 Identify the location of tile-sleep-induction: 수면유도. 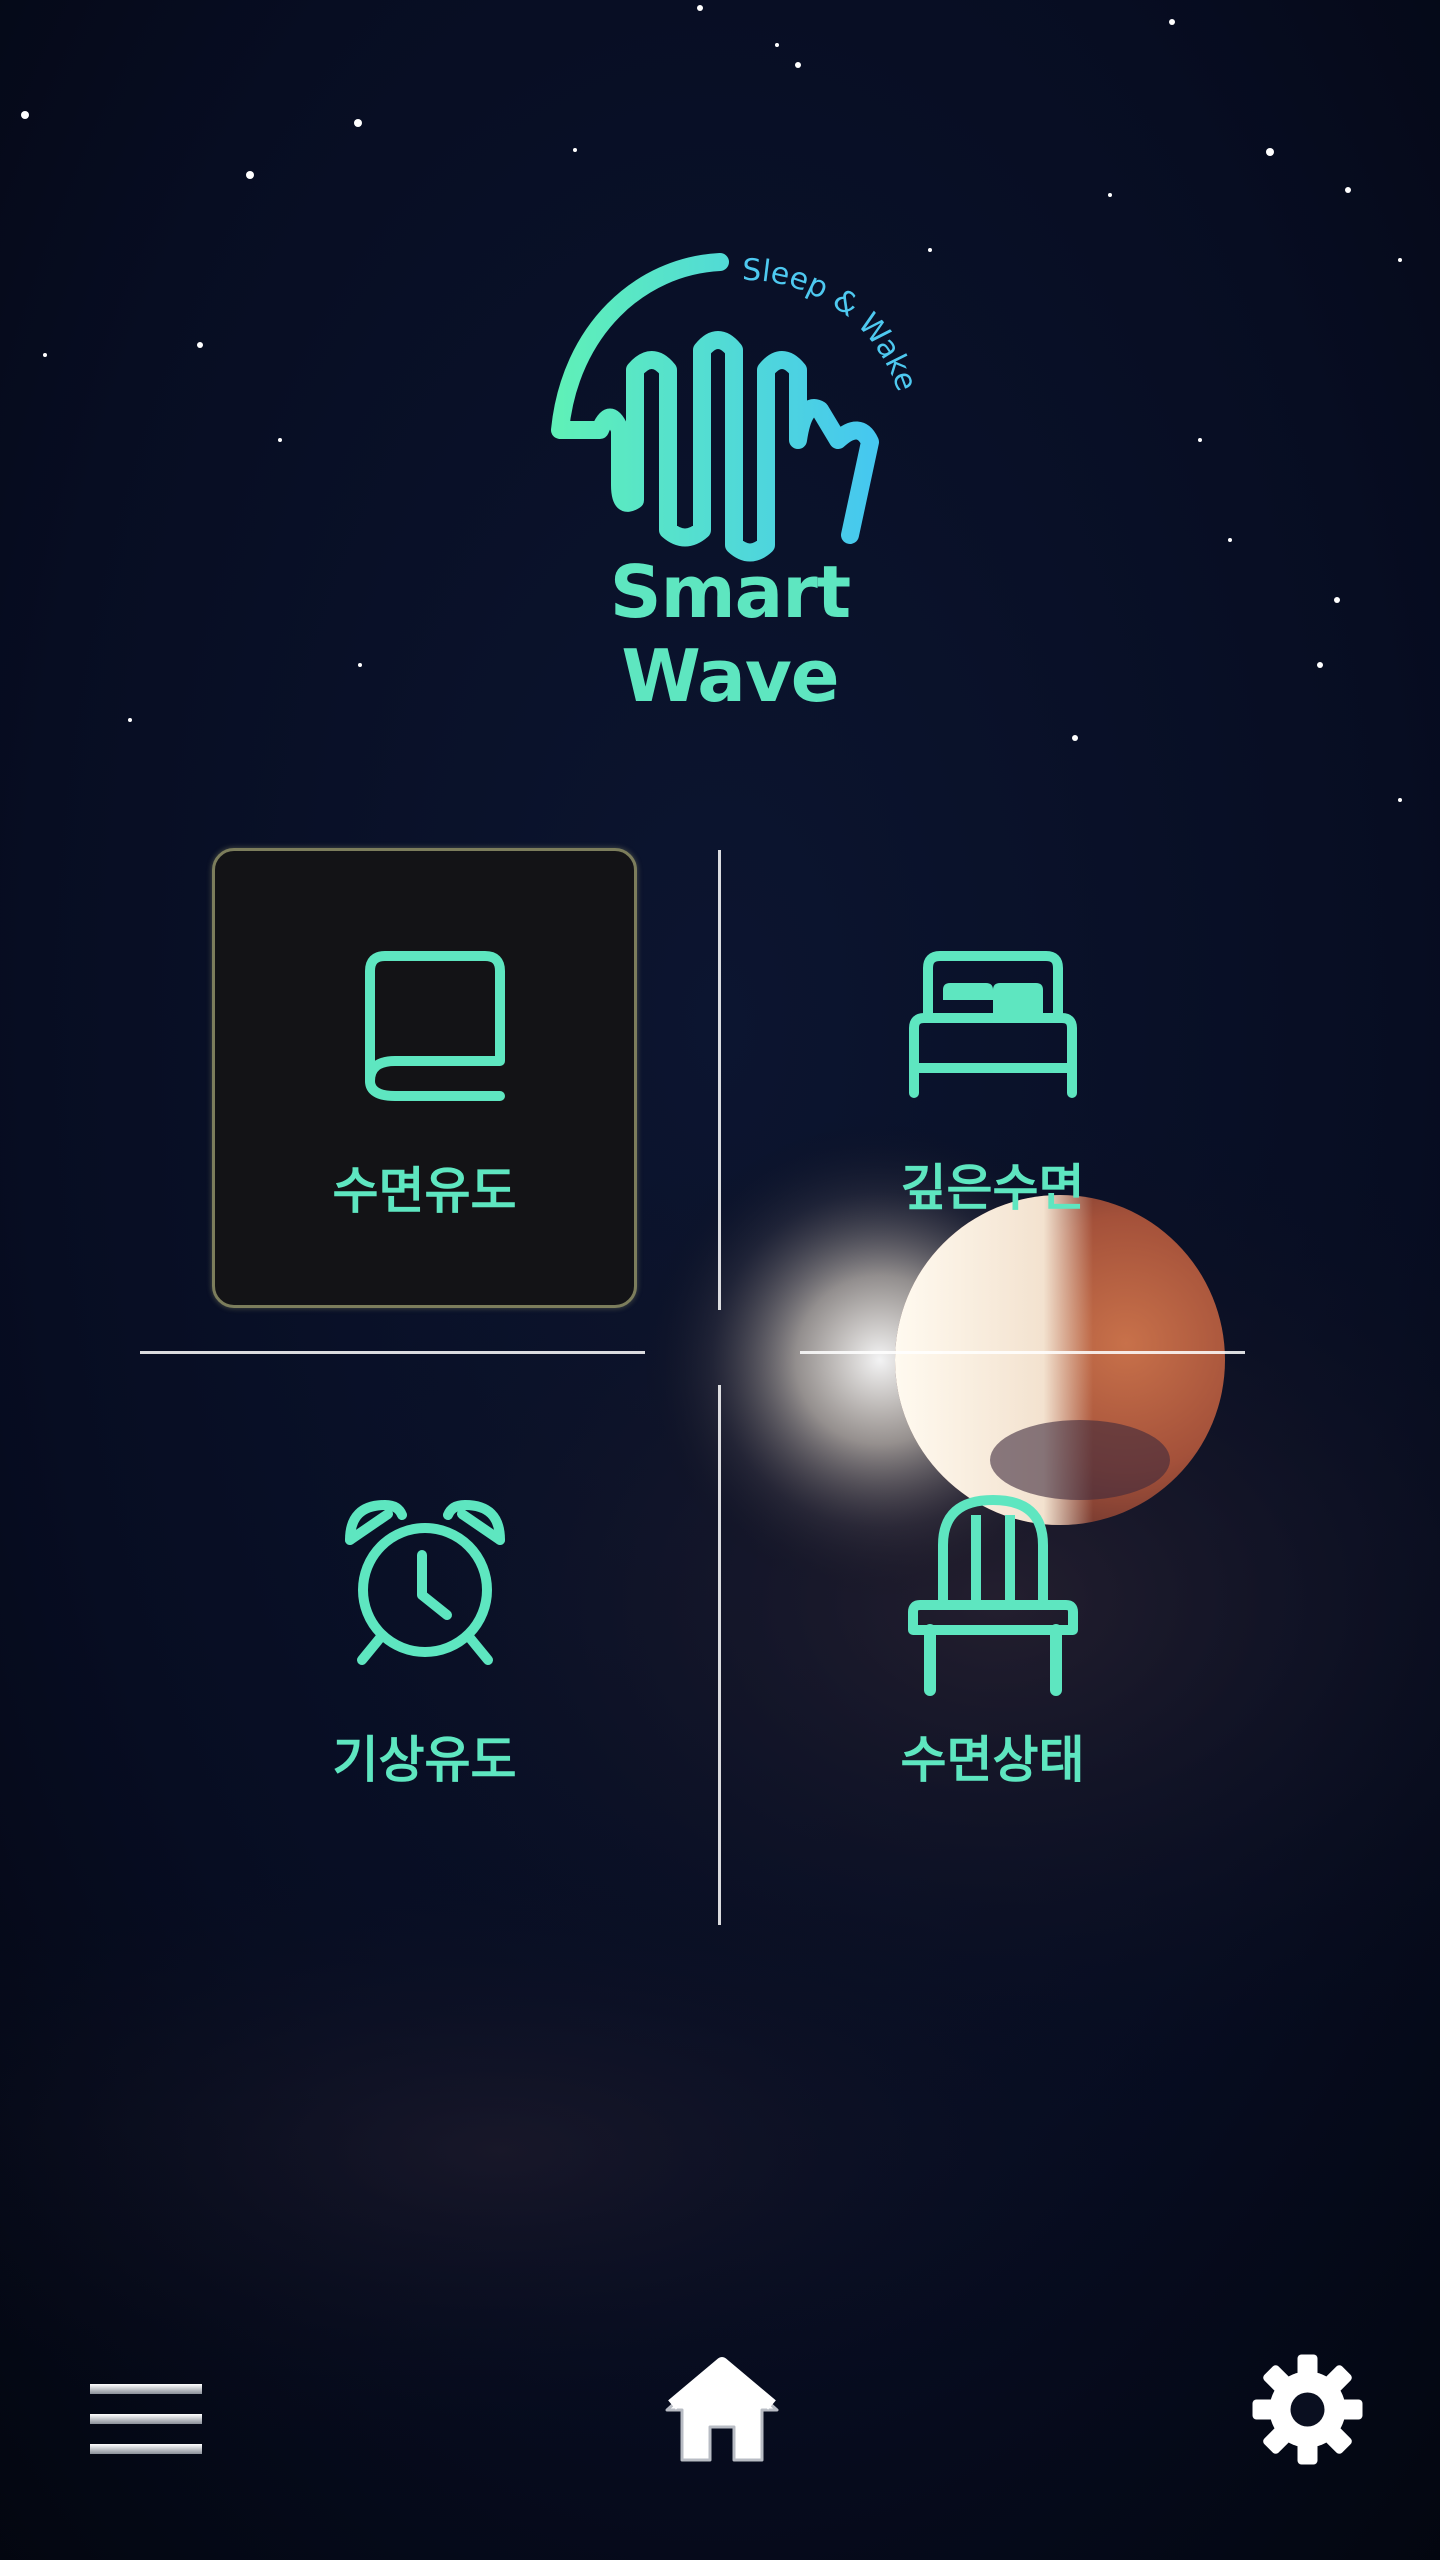
(424, 1078).